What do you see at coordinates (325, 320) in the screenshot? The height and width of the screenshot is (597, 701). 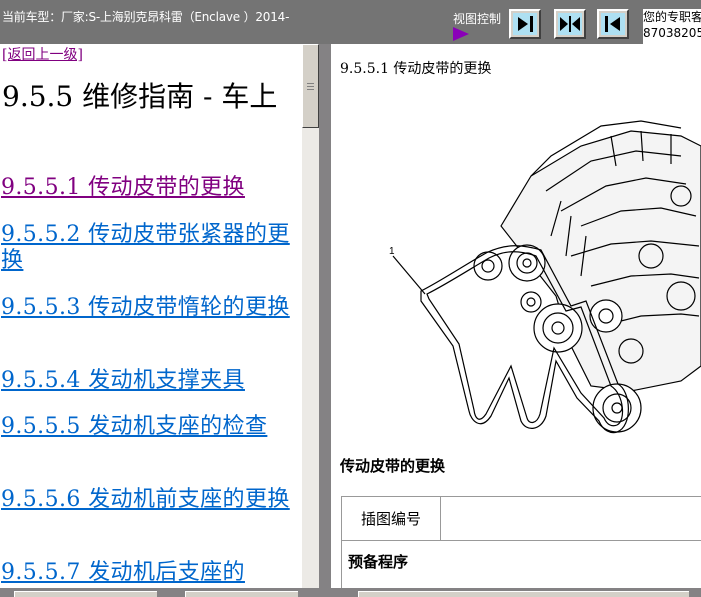 I see `pane-splitter` at bounding box center [325, 320].